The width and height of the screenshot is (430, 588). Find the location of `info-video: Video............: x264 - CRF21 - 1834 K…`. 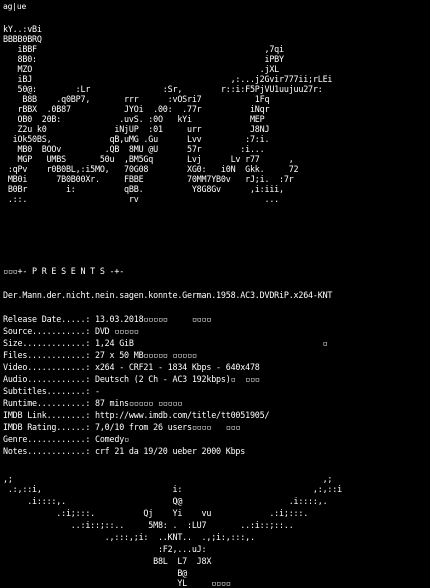

info-video: Video............: x264 - CRF21 - 1834 K… is located at coordinates (131, 367).